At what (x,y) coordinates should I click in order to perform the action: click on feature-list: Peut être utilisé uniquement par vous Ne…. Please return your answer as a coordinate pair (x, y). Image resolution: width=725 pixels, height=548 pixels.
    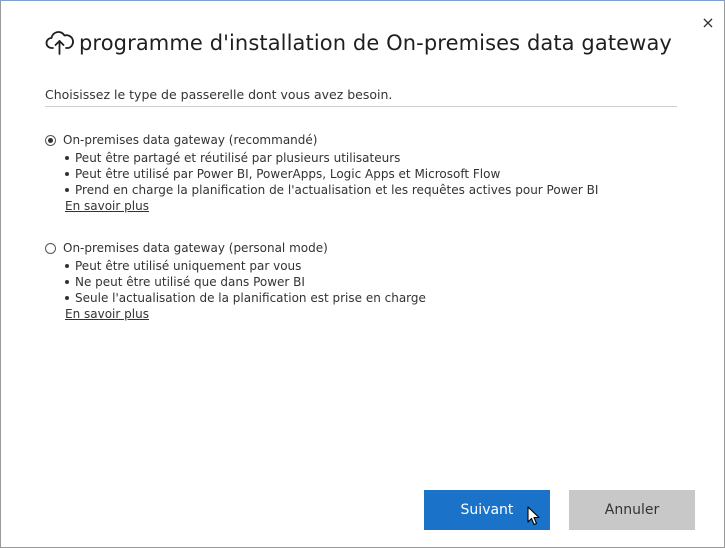
    Looking at the image, I should click on (235, 282).